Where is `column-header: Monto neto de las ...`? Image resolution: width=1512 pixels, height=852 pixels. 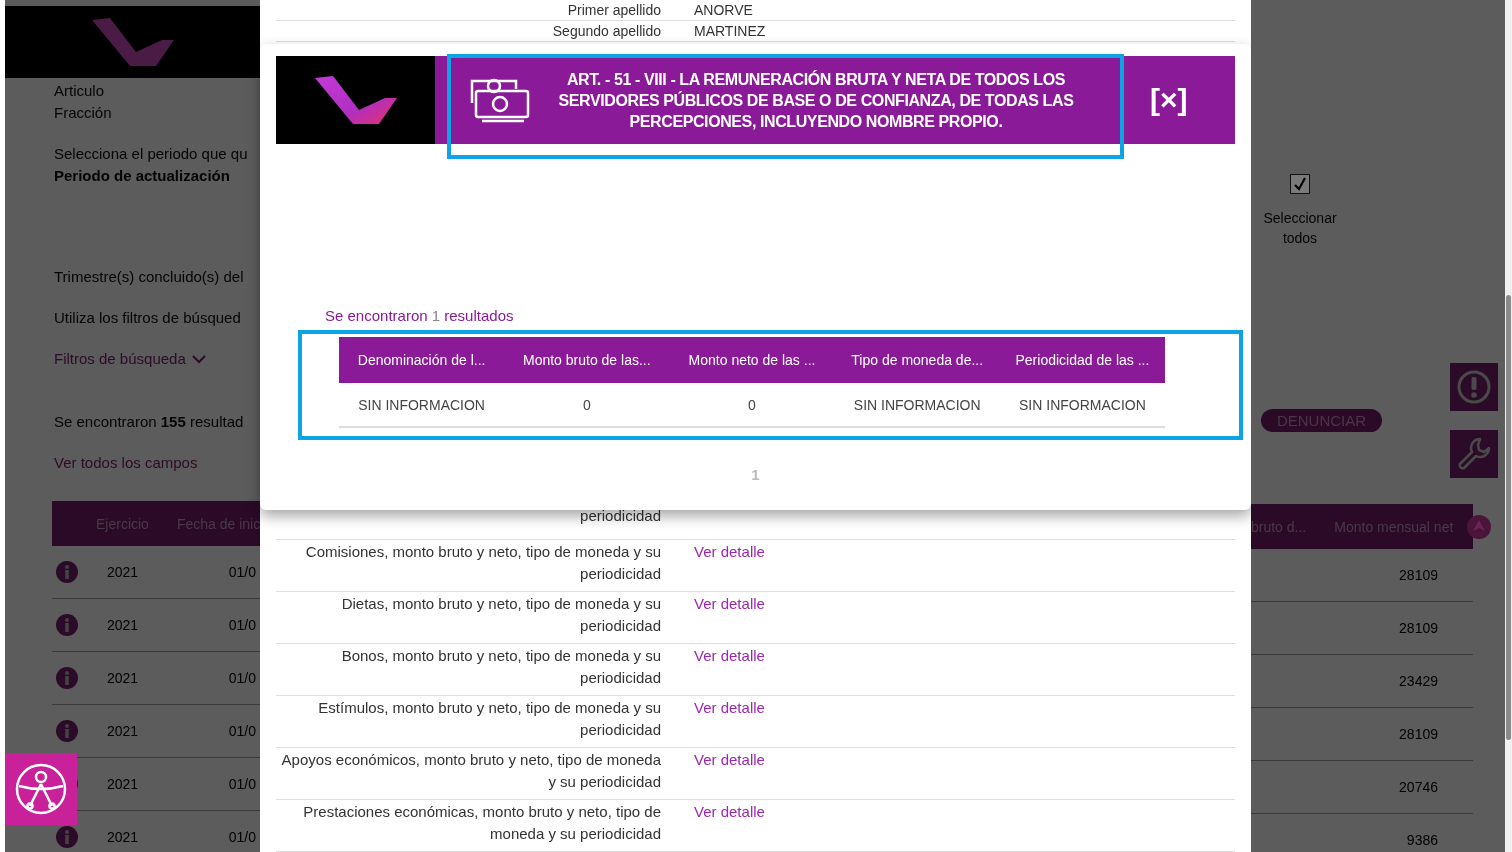 column-header: Monto neto de las ... is located at coordinates (752, 360).